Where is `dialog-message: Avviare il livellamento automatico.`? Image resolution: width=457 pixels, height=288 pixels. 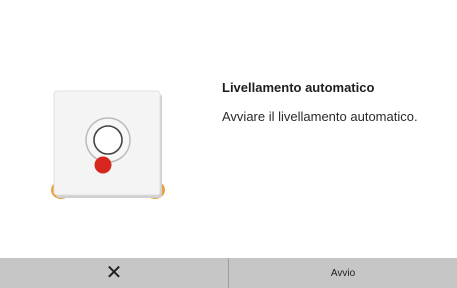 dialog-message: Avviare il livellamento automatico. is located at coordinates (320, 116).